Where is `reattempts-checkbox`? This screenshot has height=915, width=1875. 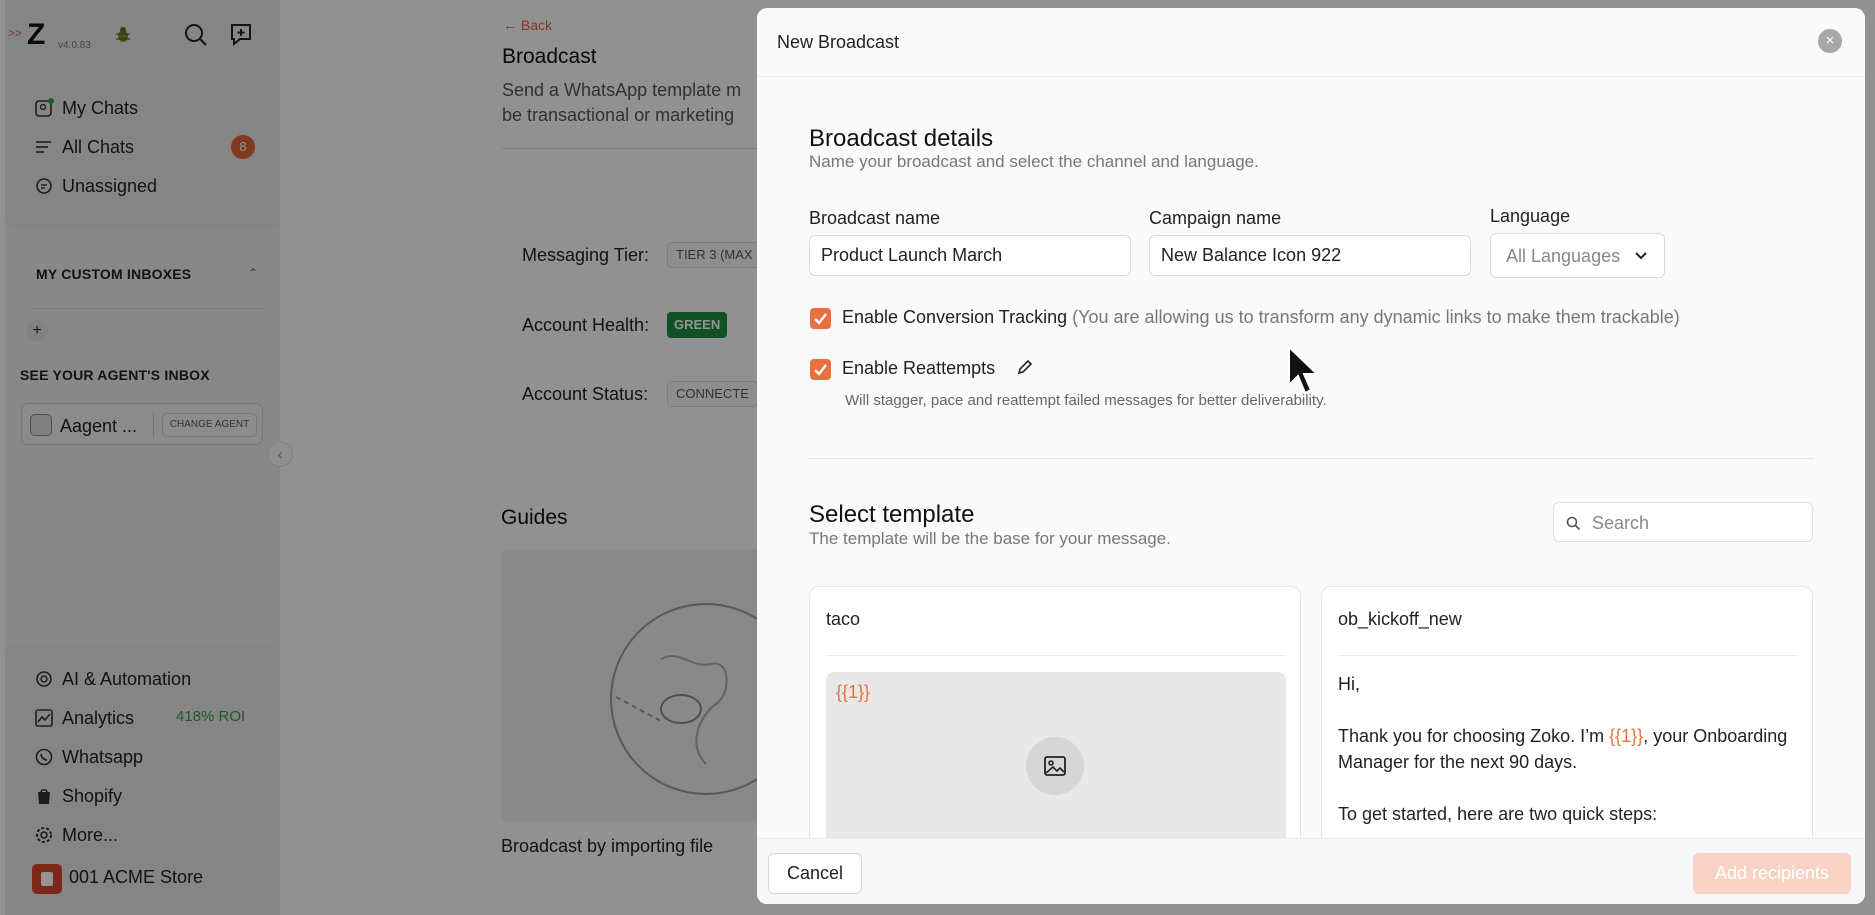 reattempts-checkbox is located at coordinates (820, 369).